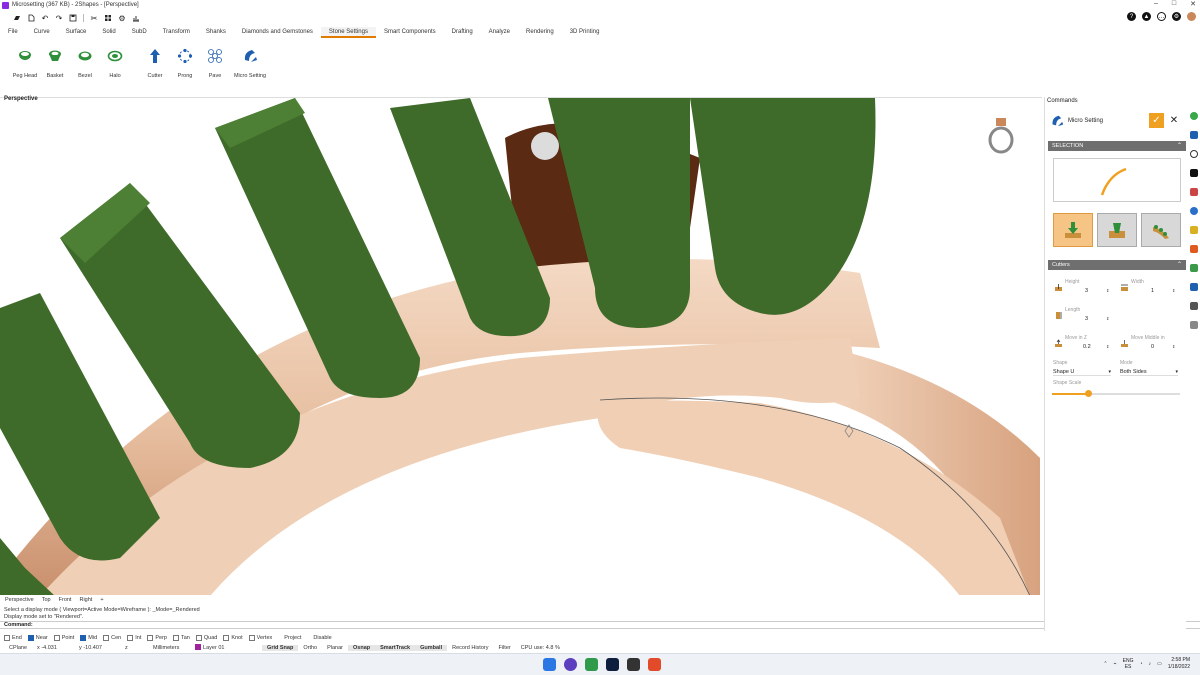  What do you see at coordinates (1152, 291) in the screenshot?
I see `width-input: 1` at bounding box center [1152, 291].